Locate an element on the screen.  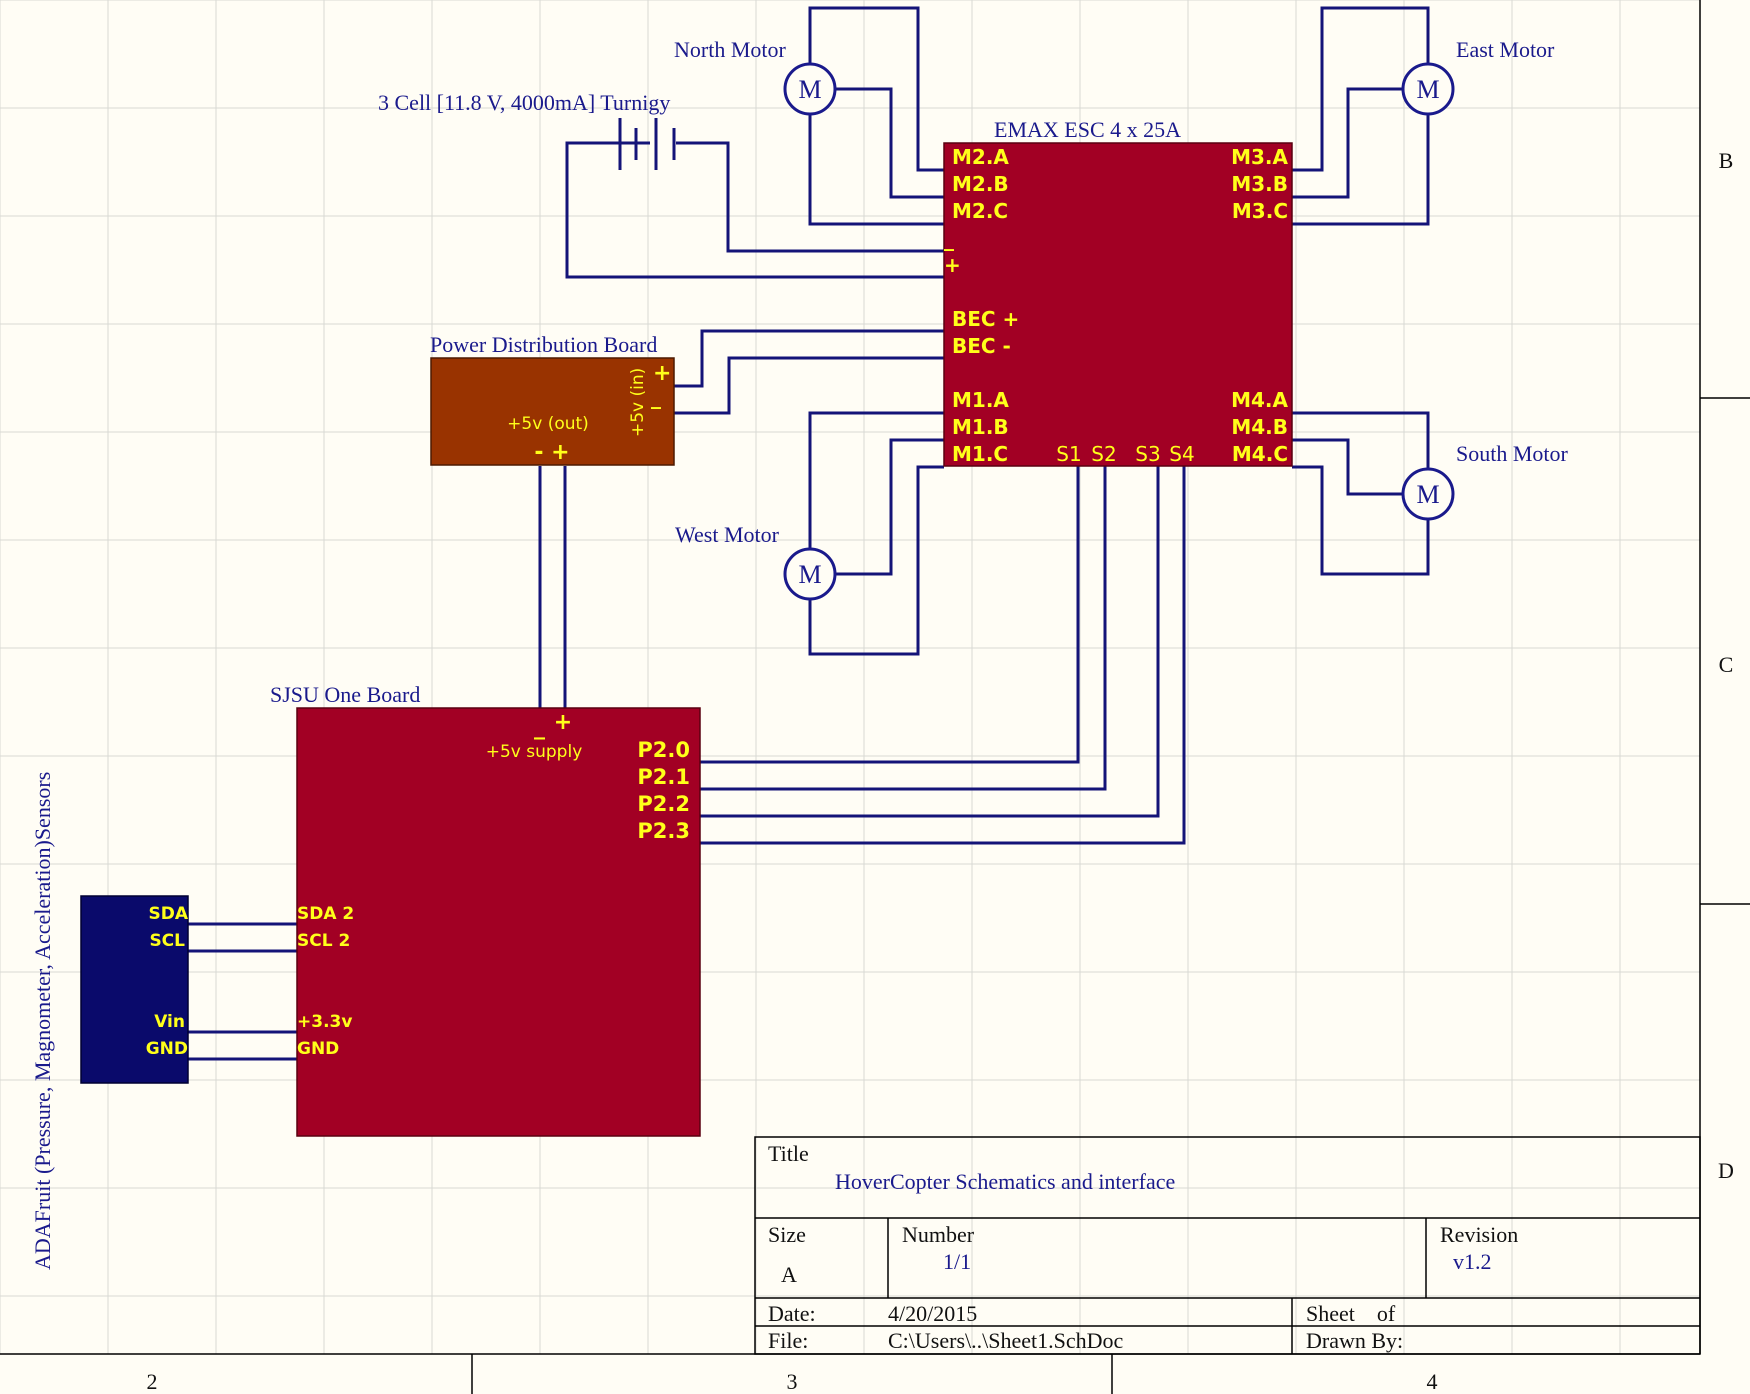
wire-north-m2b is located at coordinates (890, 143).